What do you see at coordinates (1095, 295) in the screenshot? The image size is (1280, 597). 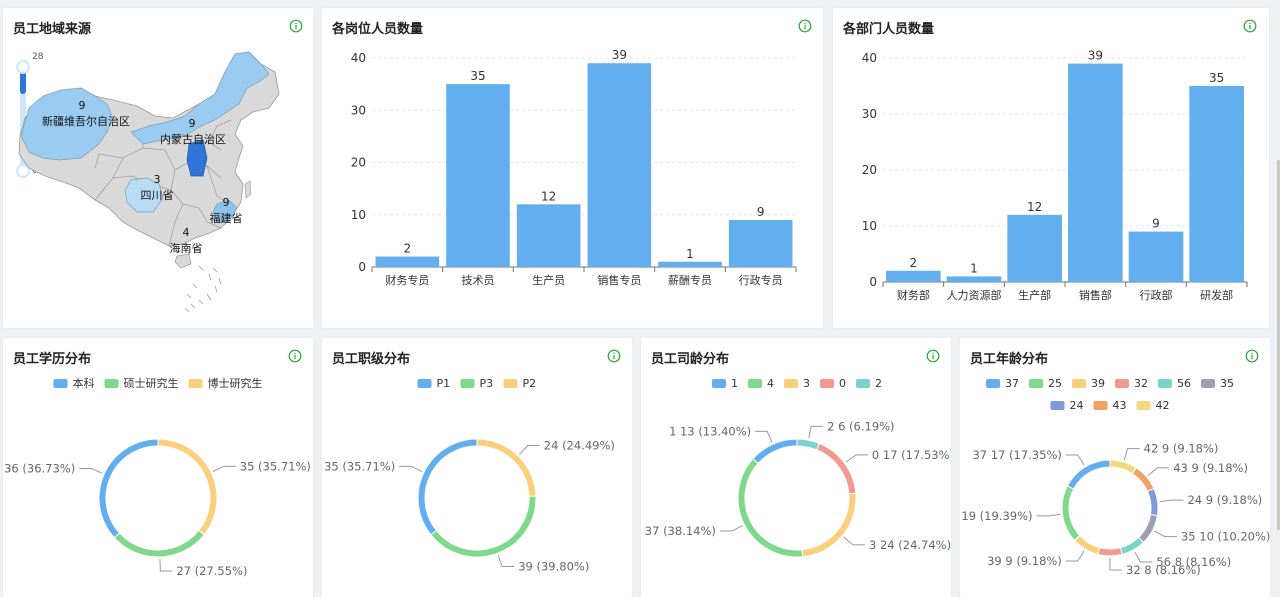 I see `x-tick-label: 销售部` at bounding box center [1095, 295].